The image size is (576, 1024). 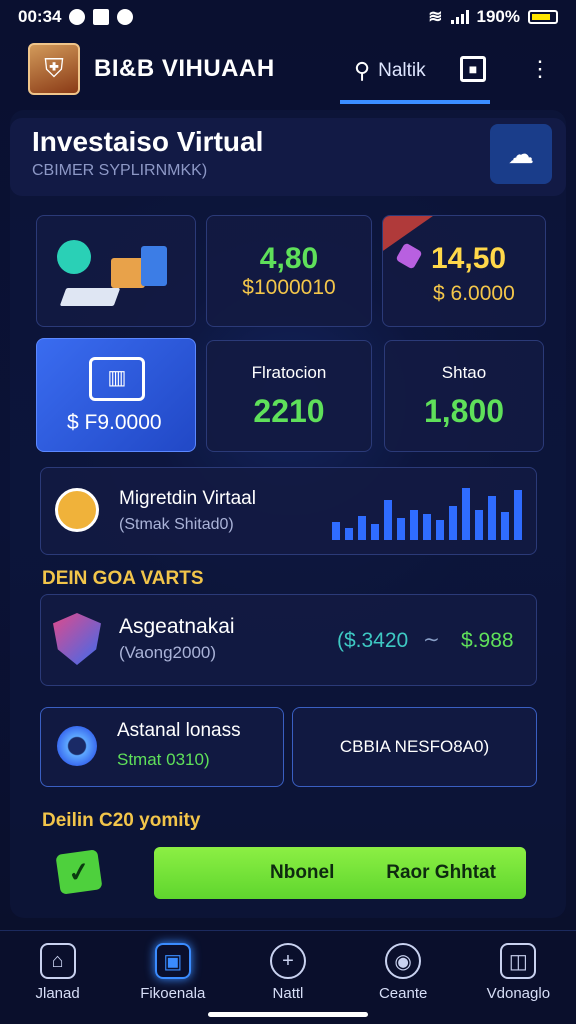 I want to click on action-button: Nbonel Raor Ghhtat, so click(x=340, y=873).